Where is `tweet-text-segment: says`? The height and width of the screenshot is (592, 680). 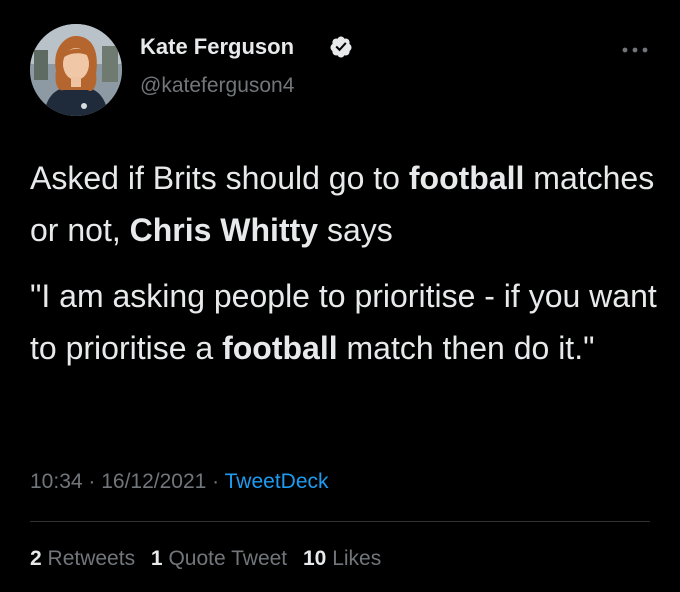
tweet-text-segment: says is located at coordinates (355, 230).